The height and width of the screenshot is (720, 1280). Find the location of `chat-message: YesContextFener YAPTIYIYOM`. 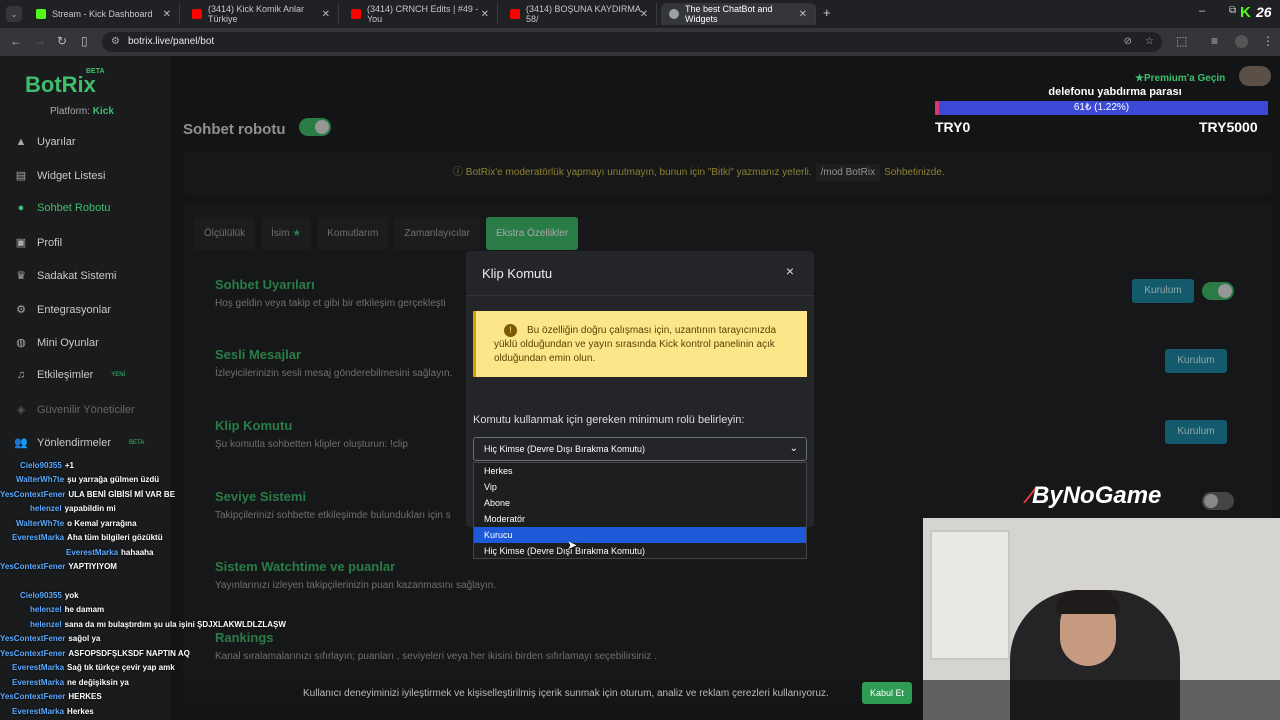

chat-message: YesContextFener YAPTIYIYOM is located at coordinates (58, 566).